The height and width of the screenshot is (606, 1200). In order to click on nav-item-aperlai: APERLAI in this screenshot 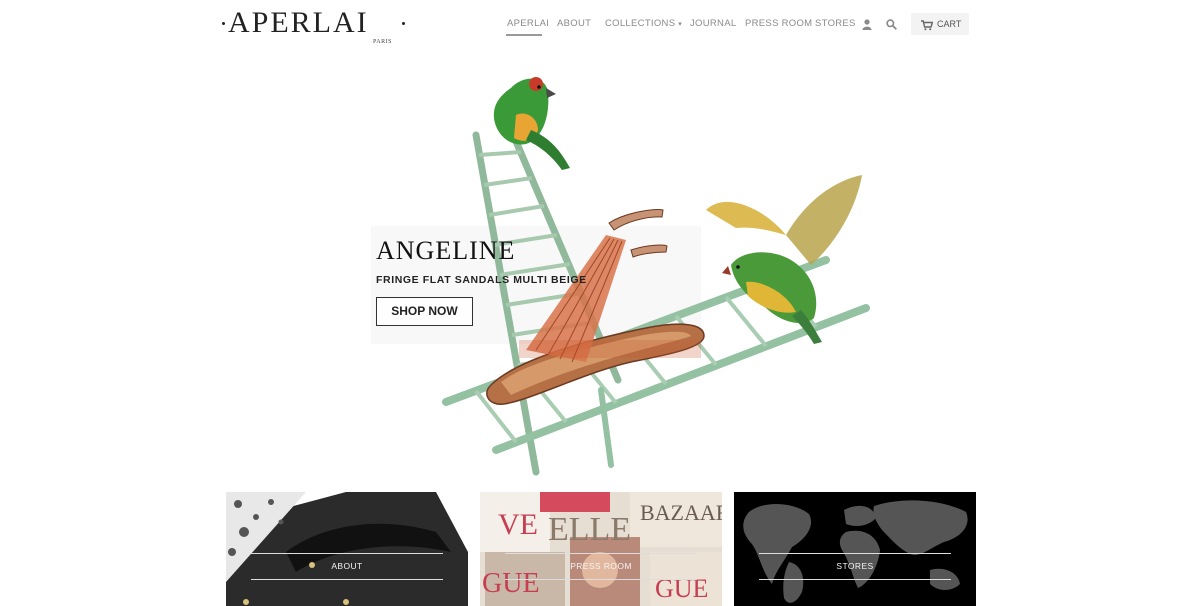, I will do `click(528, 23)`.